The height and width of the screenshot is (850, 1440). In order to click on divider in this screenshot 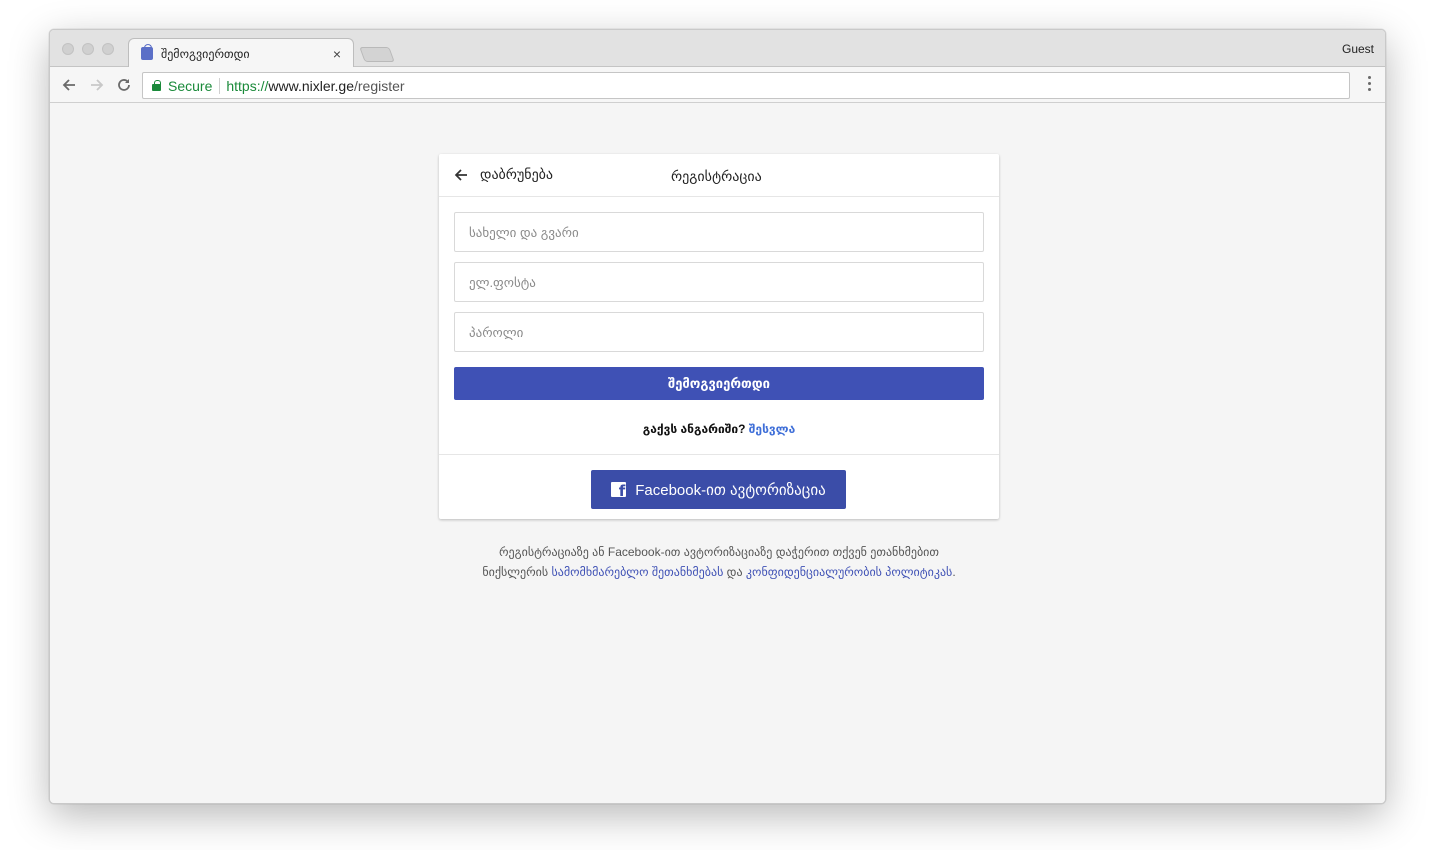, I will do `click(719, 454)`.